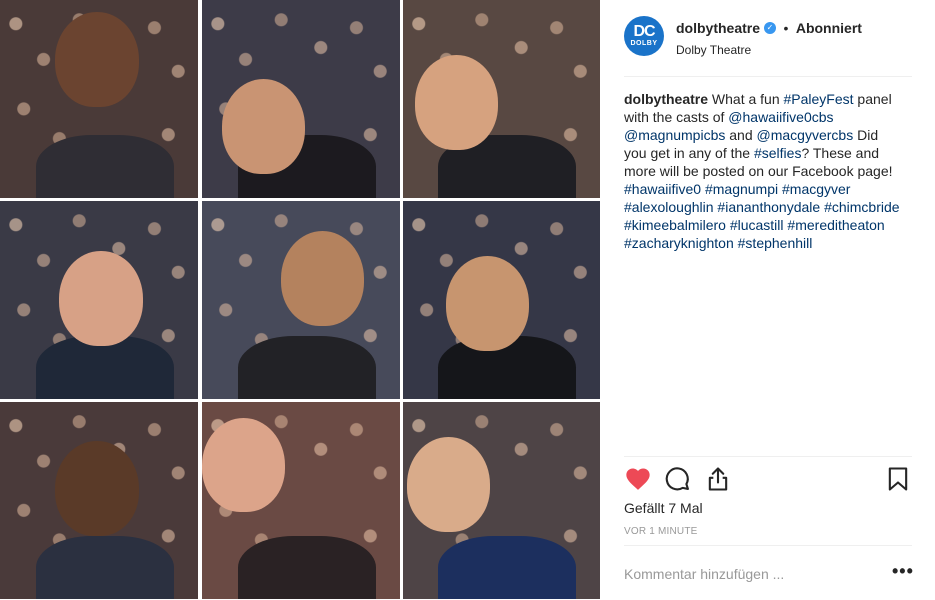 The height and width of the screenshot is (600, 935). I want to click on likes-count: Gefällt 7 Mal, so click(663, 508).